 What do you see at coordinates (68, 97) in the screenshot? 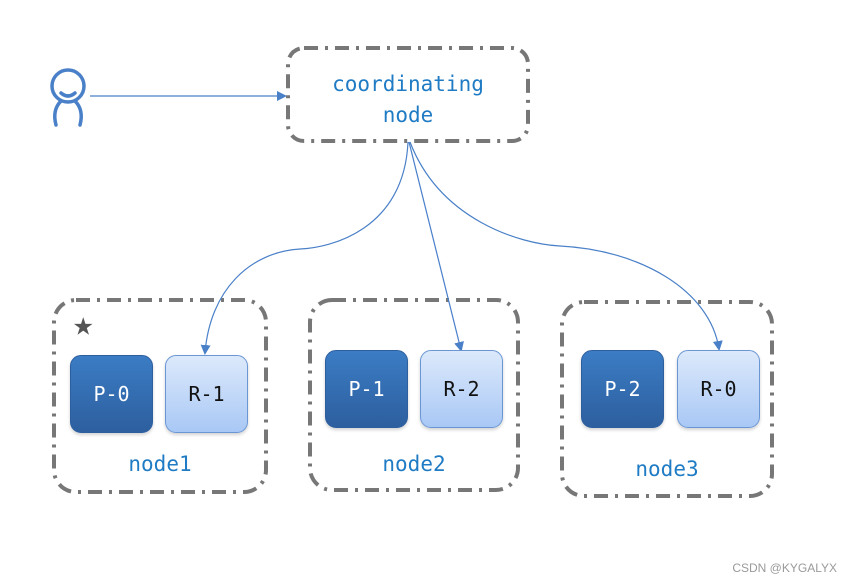
I see `user-icon` at bounding box center [68, 97].